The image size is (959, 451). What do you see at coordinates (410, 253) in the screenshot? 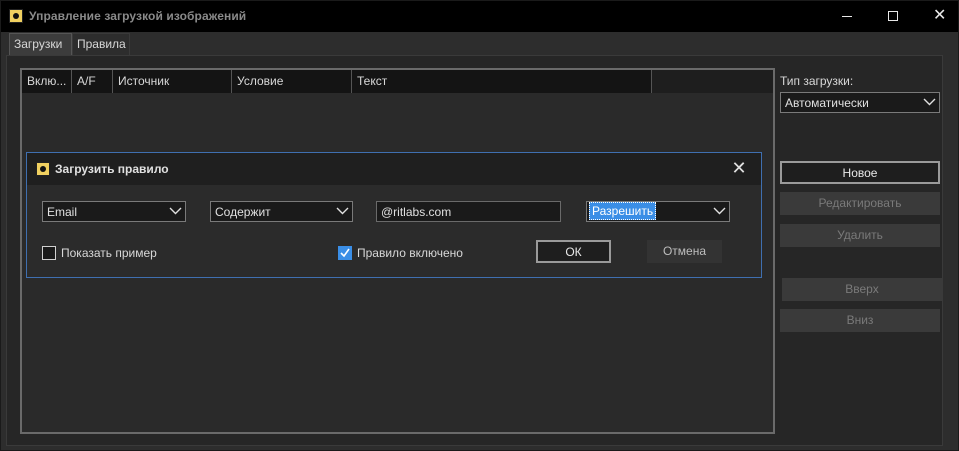
I see `rule-enabled-label: Правило включено` at bounding box center [410, 253].